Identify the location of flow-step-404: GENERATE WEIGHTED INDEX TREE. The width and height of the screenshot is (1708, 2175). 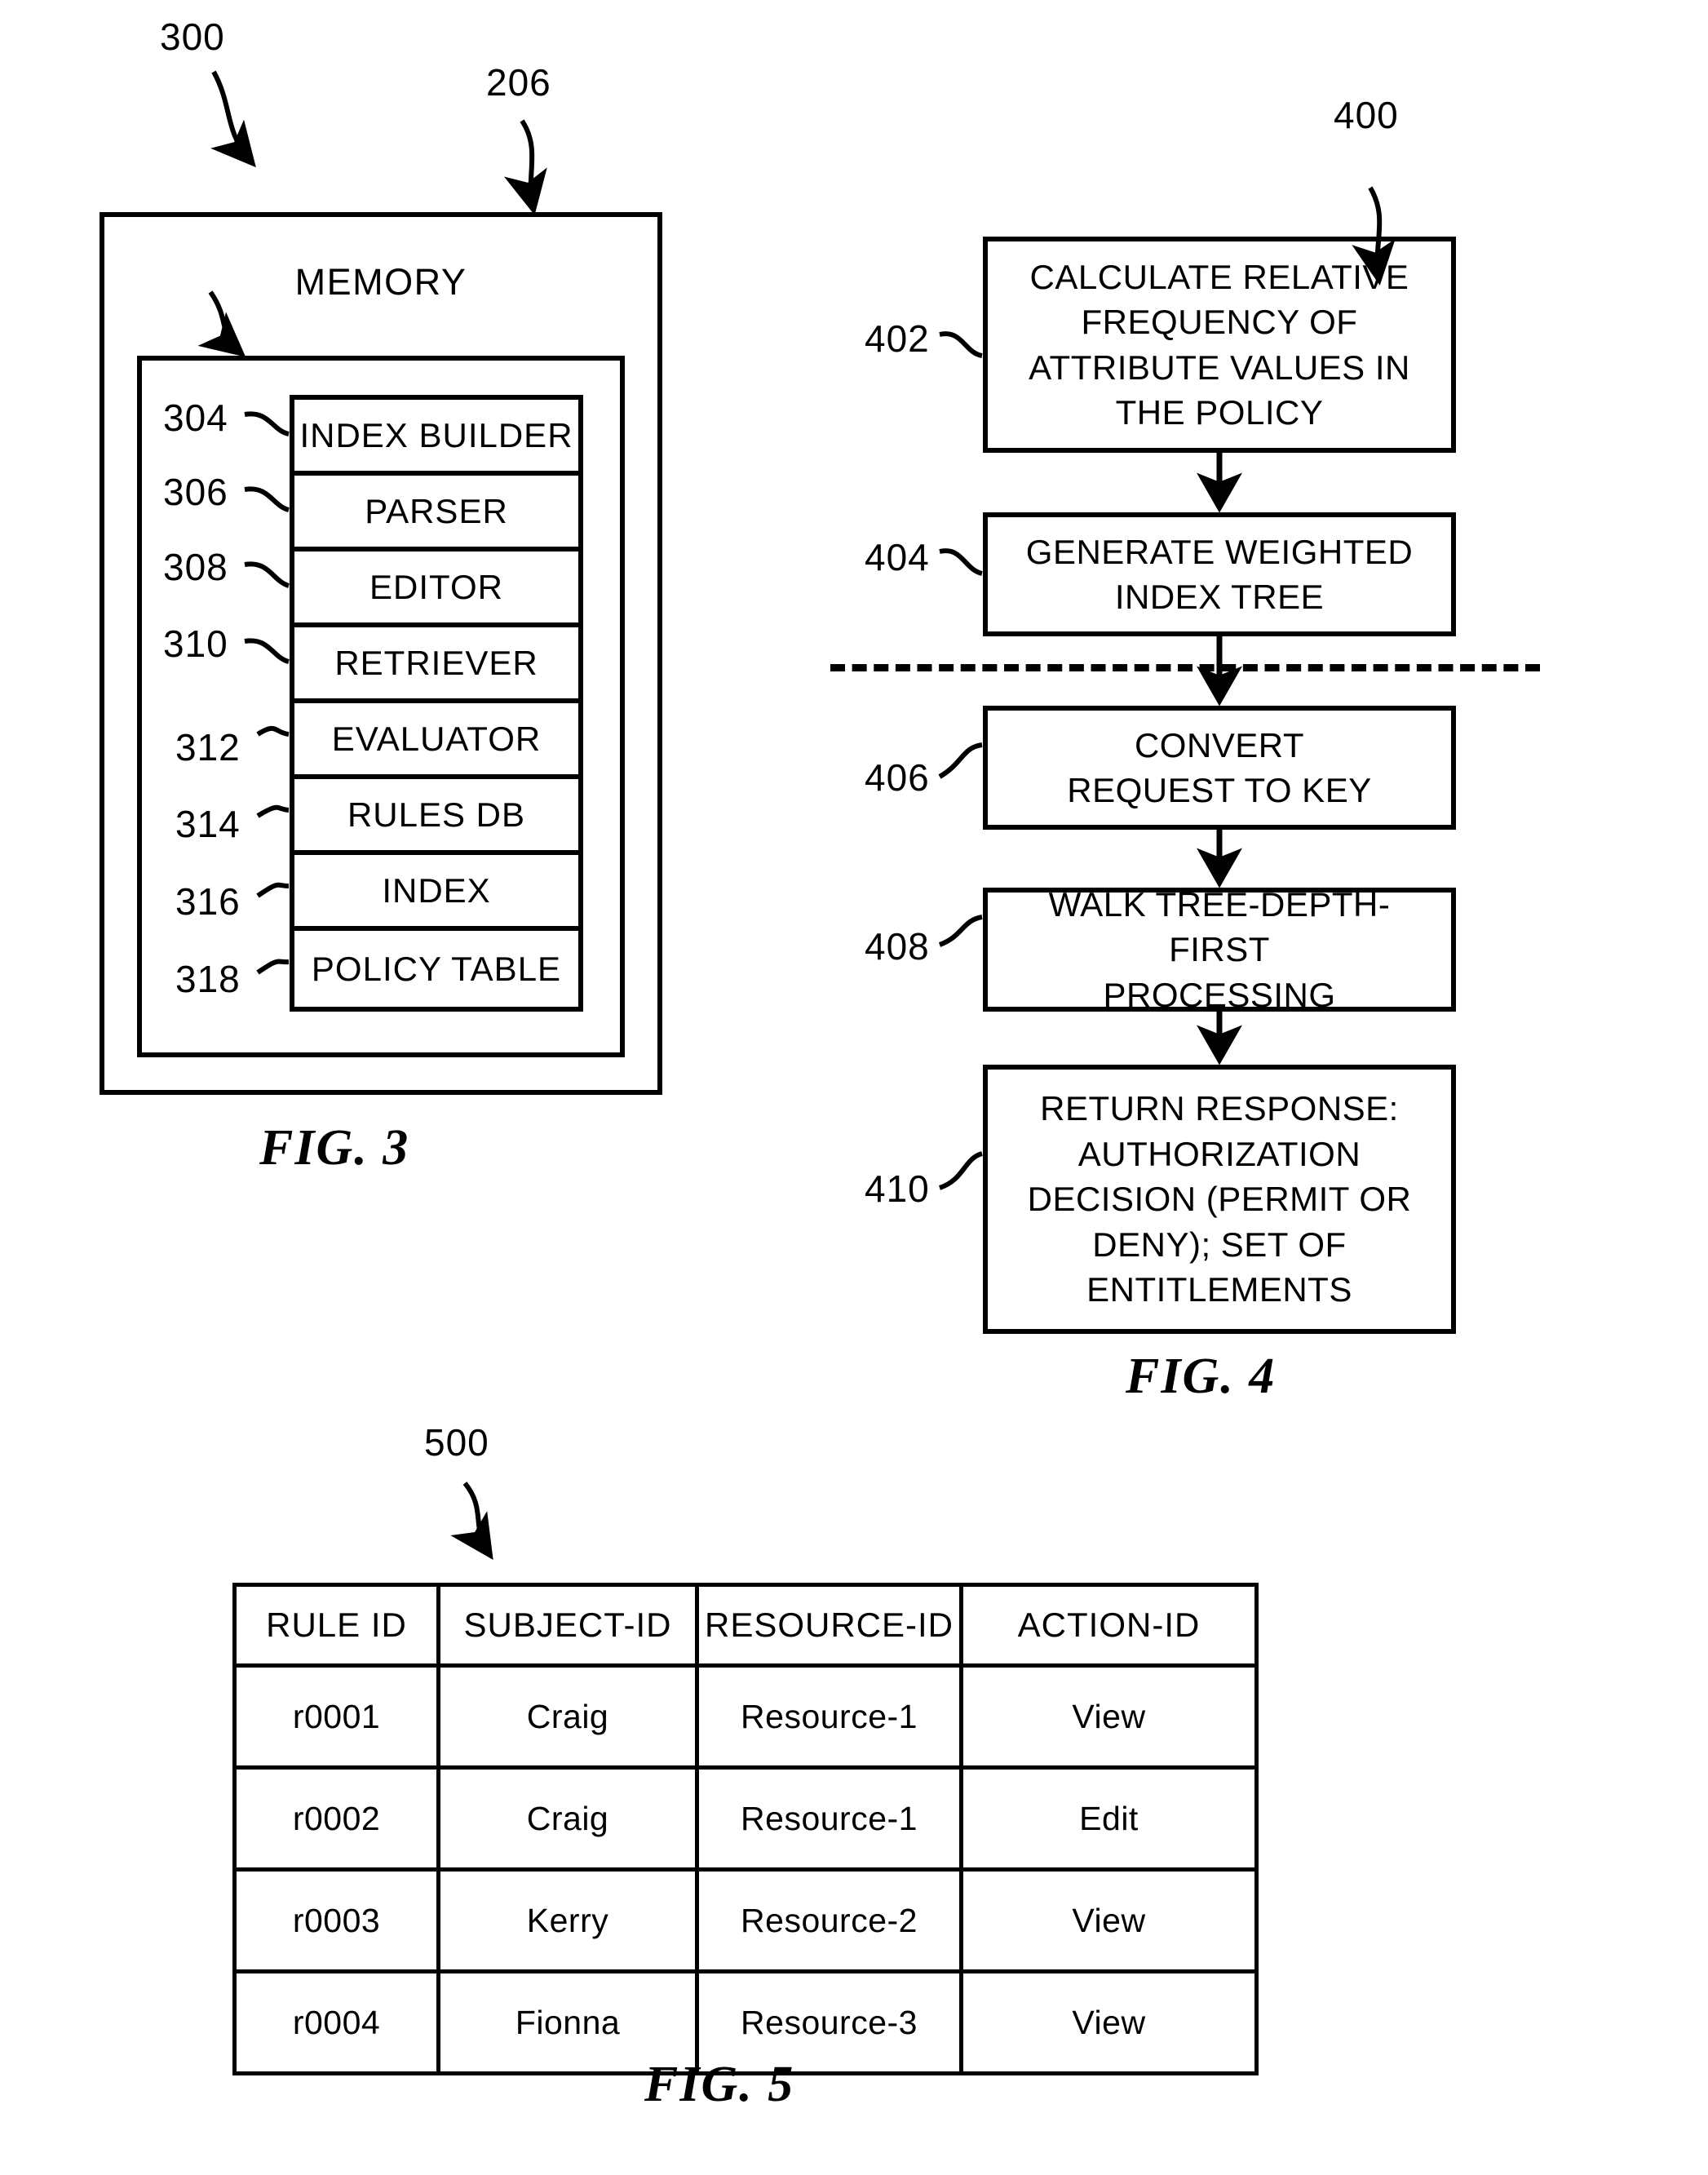
(1219, 574).